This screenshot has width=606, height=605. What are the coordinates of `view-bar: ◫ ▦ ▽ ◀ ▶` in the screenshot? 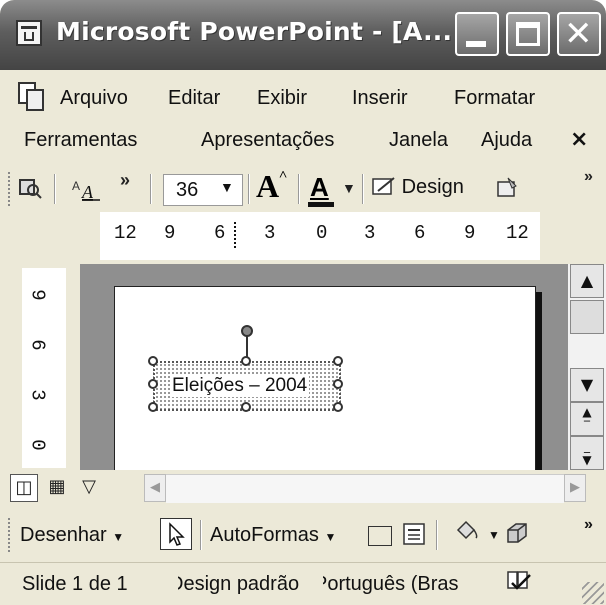 It's located at (303, 489).